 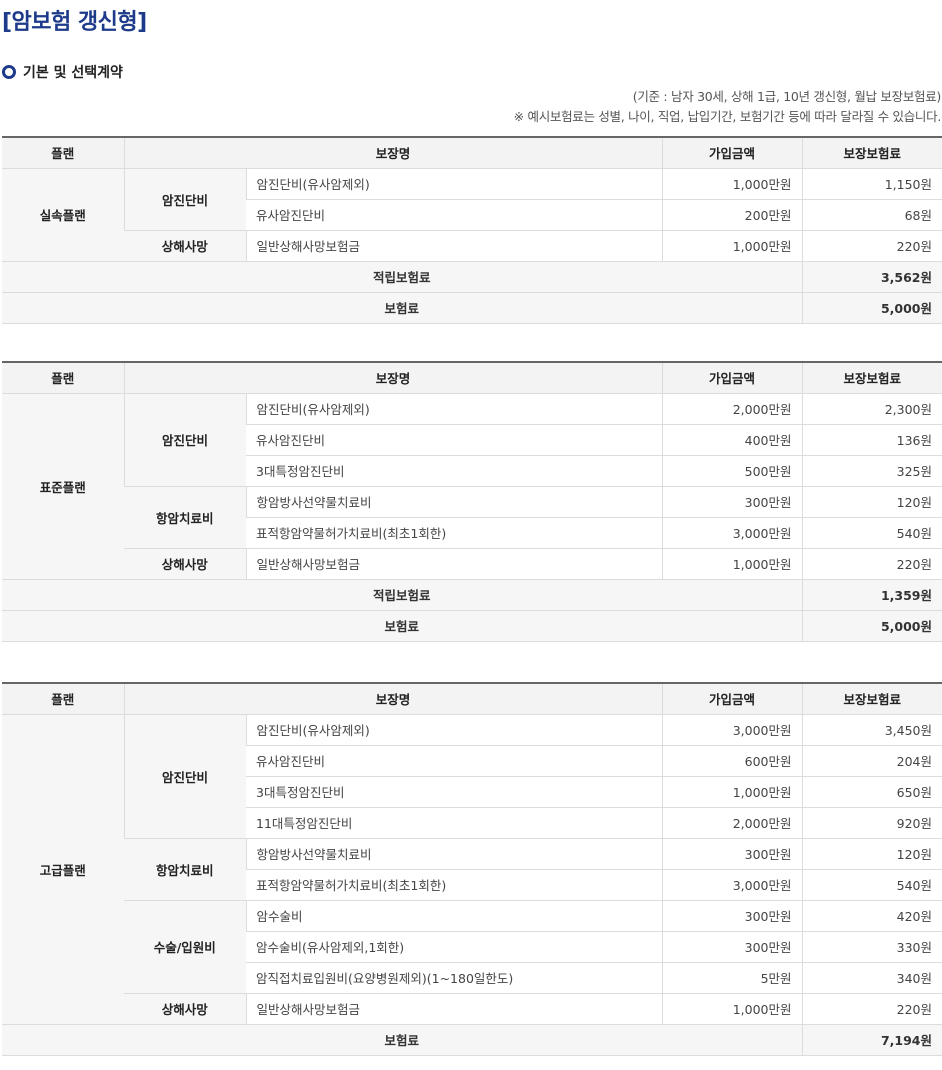 What do you see at coordinates (871, 1040) in the screenshot?
I see `total-value: 7,194원` at bounding box center [871, 1040].